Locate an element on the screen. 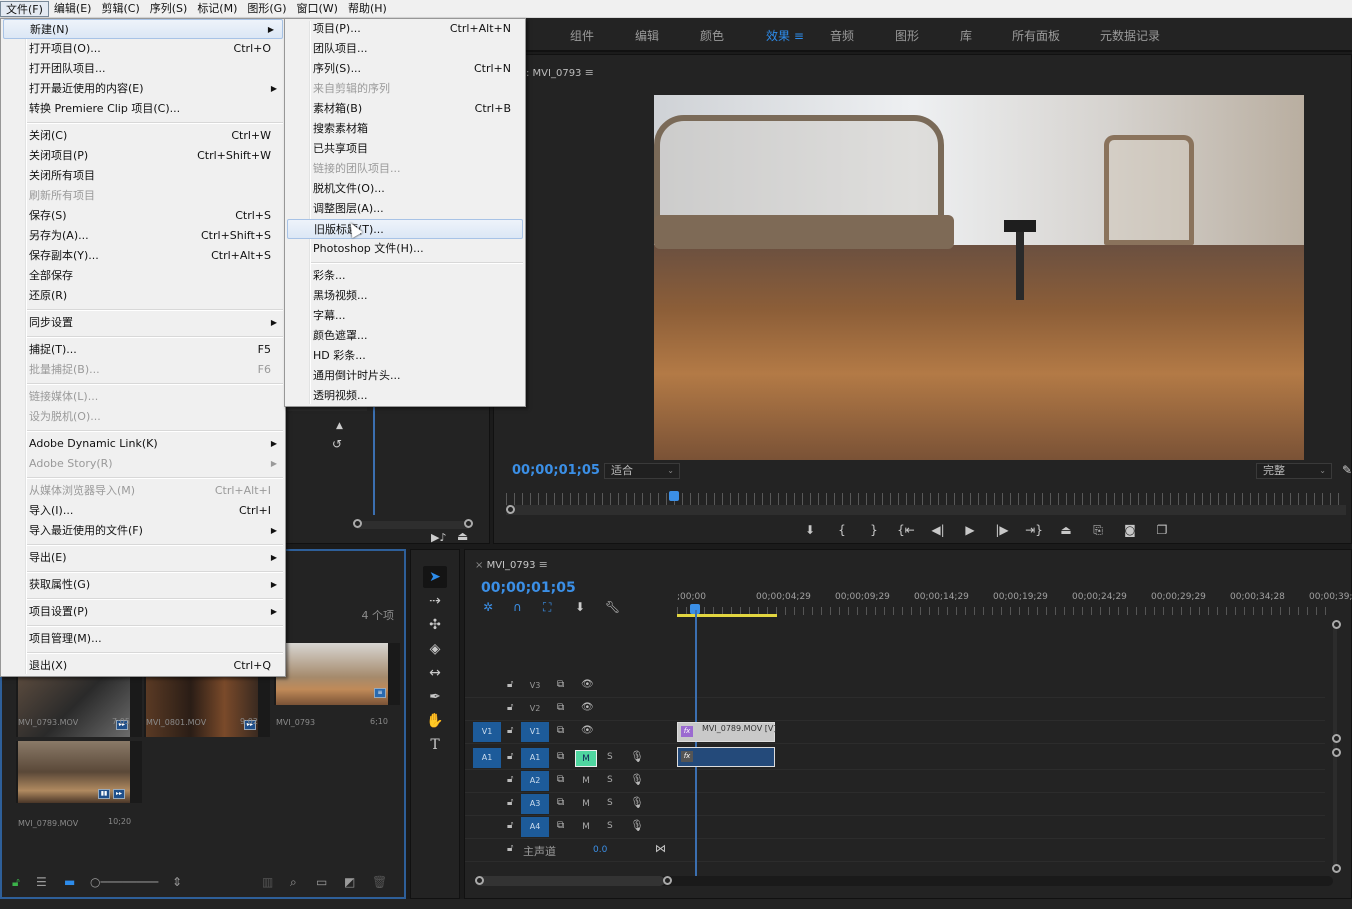  program-zoom-handle is located at coordinates (510, 509).